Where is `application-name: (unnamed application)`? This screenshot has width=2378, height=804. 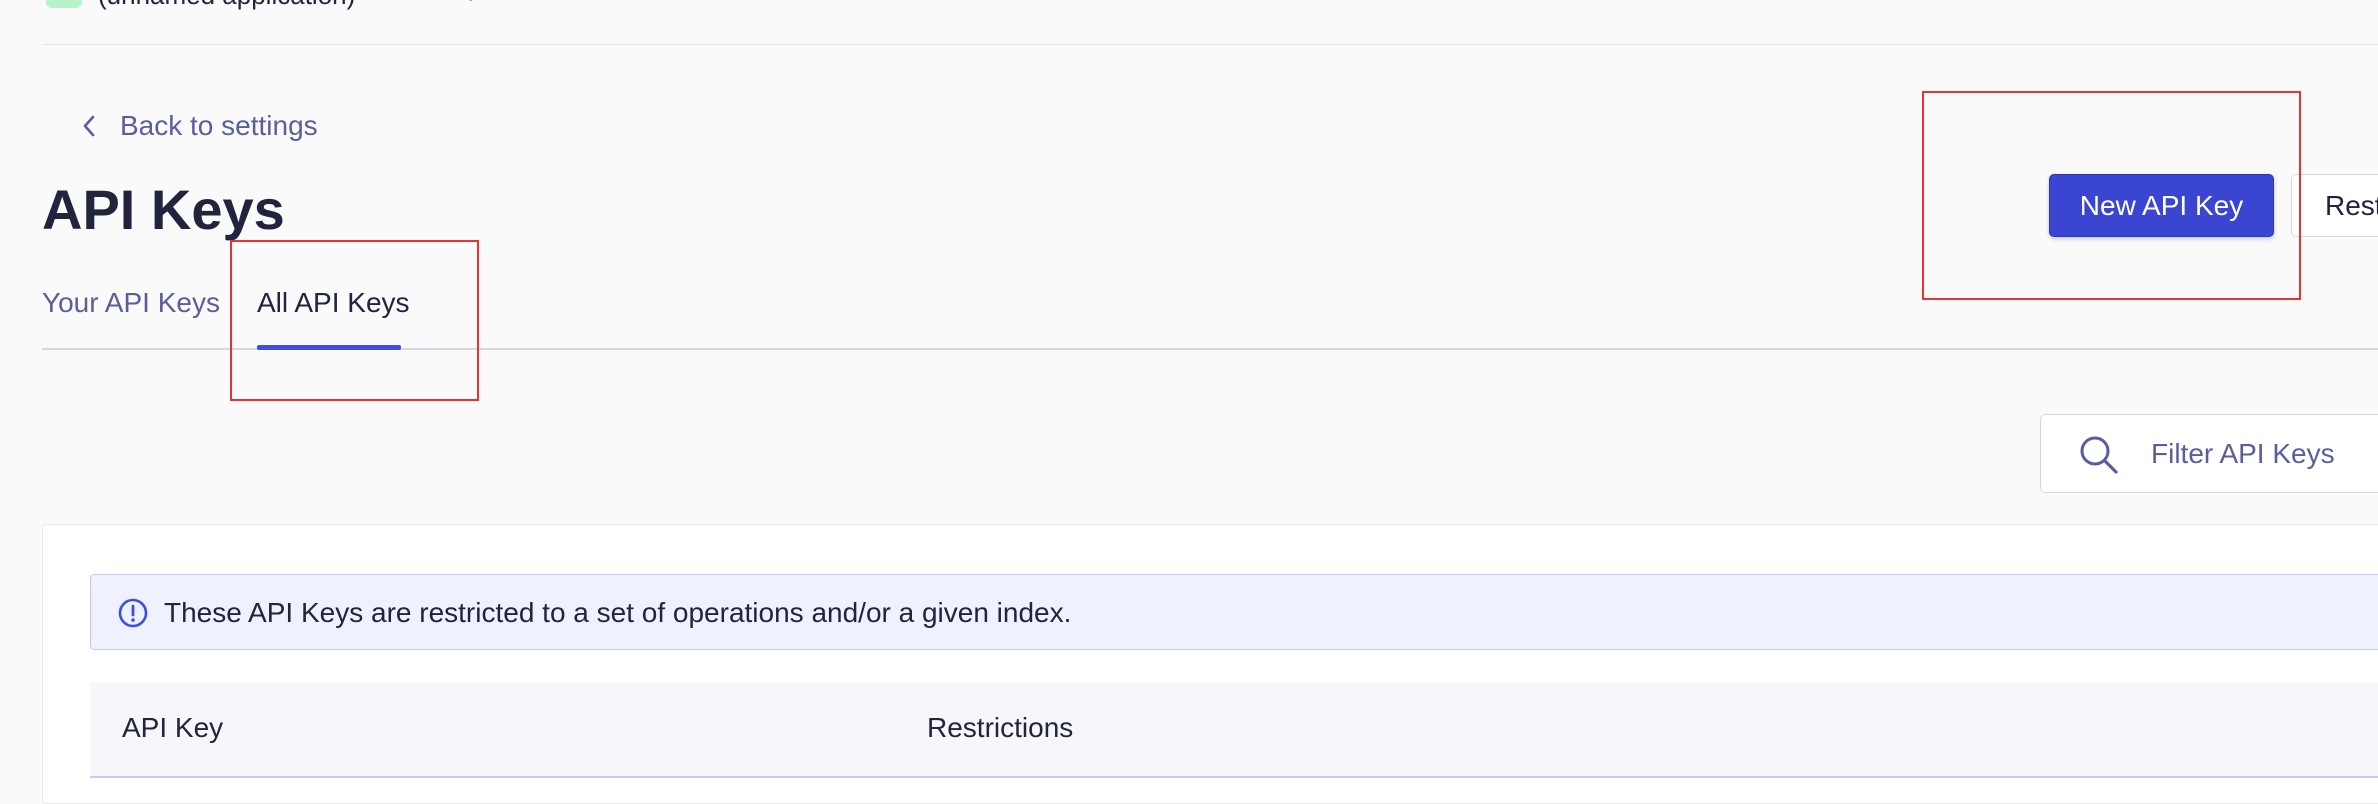 application-name: (unnamed application) is located at coordinates (226, 5).